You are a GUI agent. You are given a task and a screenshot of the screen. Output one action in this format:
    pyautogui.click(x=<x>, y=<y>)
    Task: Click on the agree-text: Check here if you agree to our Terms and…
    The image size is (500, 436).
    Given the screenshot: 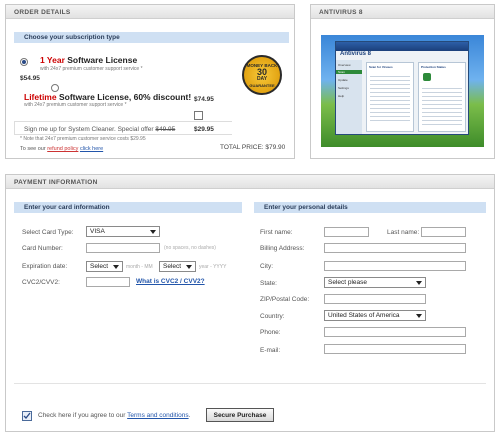 What is the action you would take?
    pyautogui.click(x=114, y=415)
    